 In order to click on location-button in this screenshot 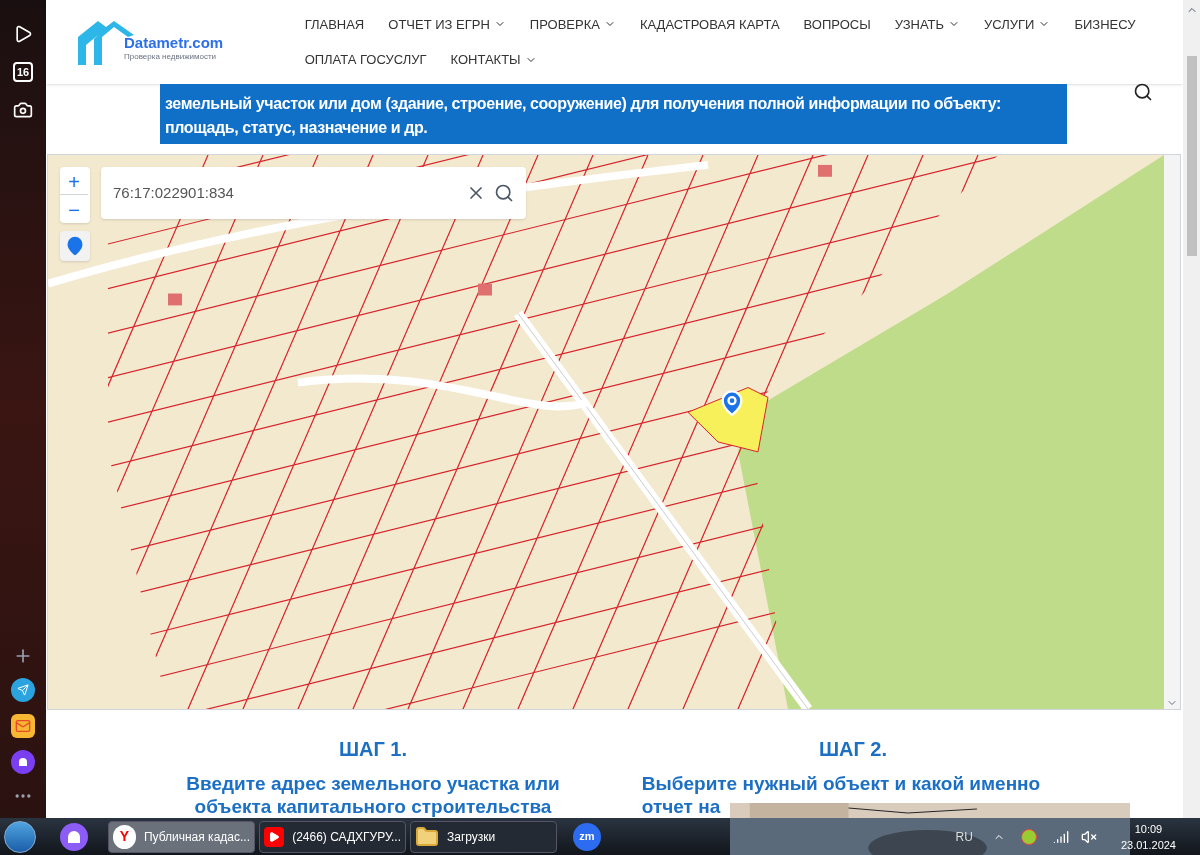, I will do `click(75, 245)`.